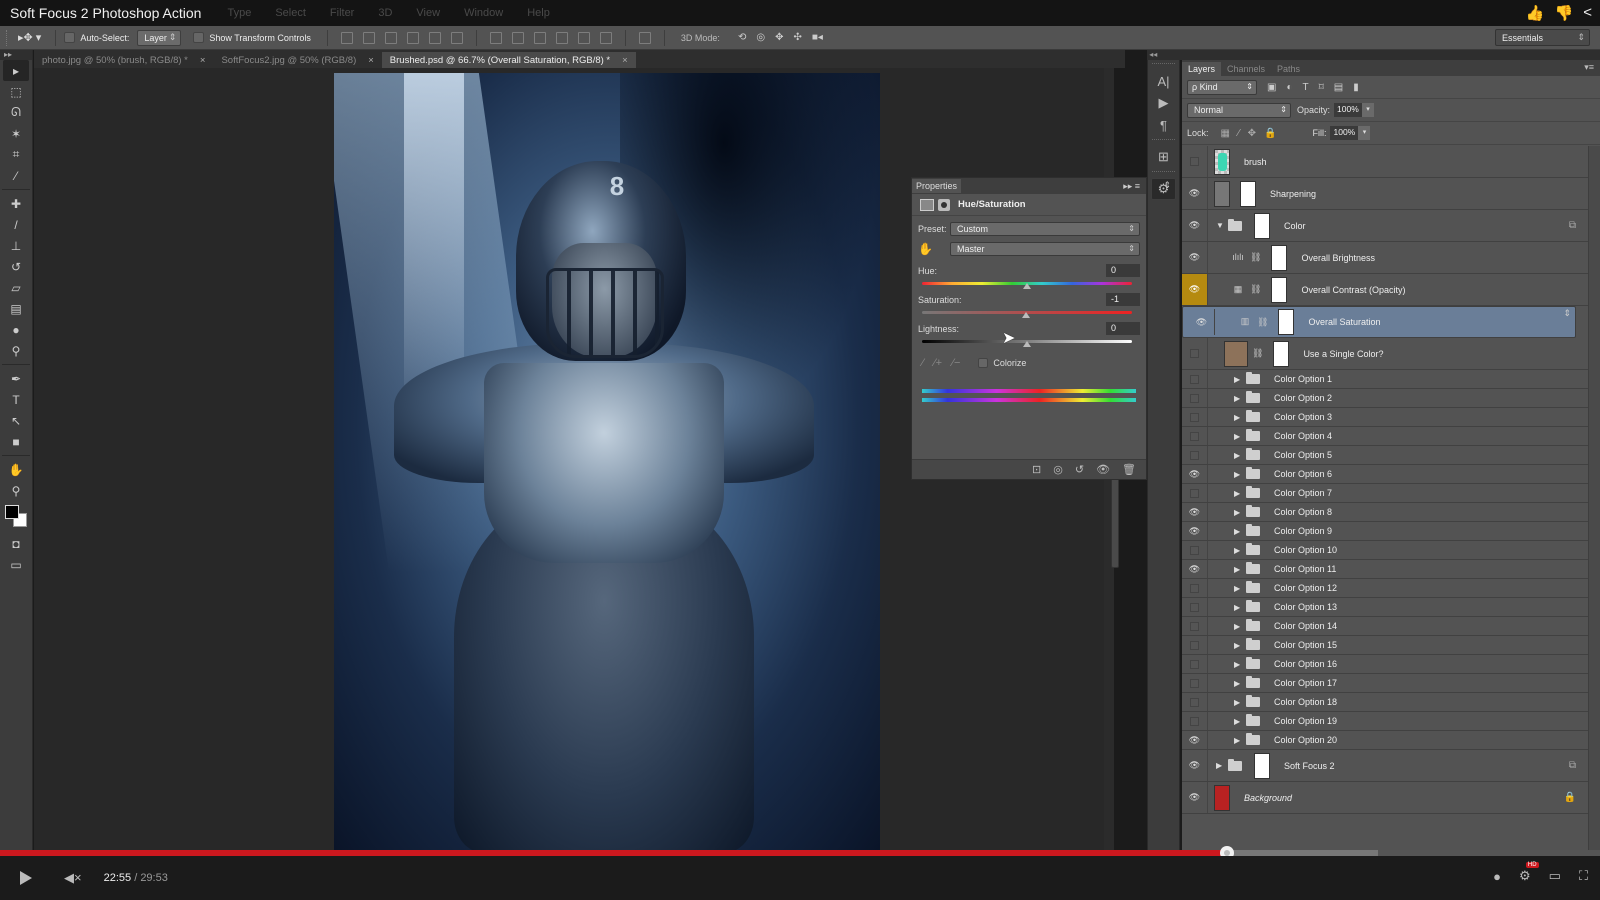  I want to click on lightness-slider, so click(1027, 343).